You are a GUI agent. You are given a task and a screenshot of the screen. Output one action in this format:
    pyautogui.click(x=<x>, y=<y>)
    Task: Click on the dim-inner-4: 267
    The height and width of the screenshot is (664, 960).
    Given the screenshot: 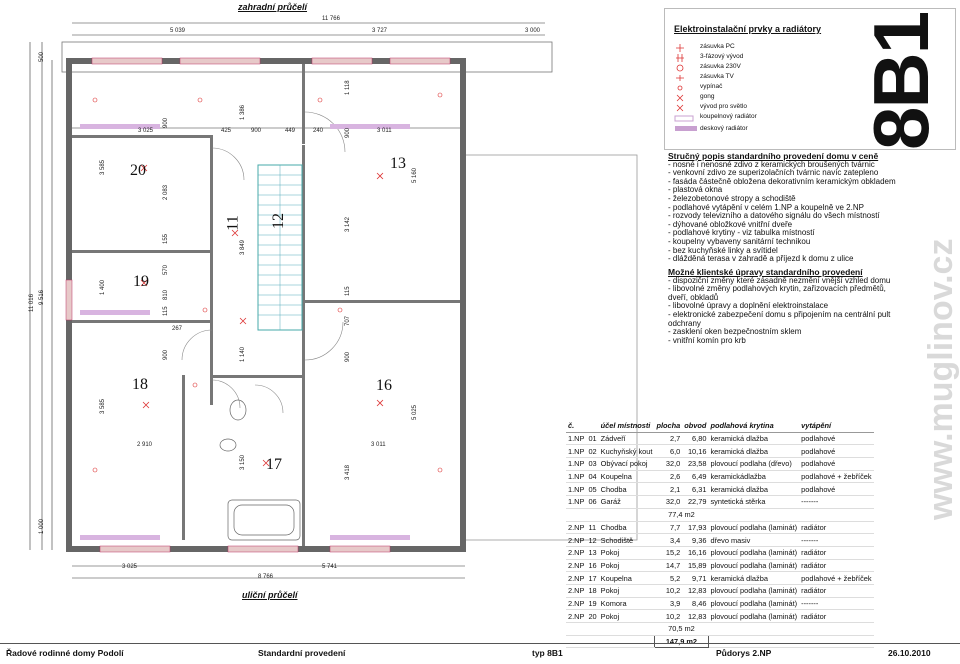 What is the action you would take?
    pyautogui.click(x=177, y=329)
    